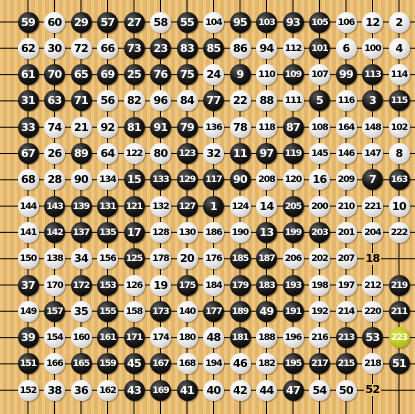 The image size is (415, 414). I want to click on white-stone: 180, so click(187, 338).